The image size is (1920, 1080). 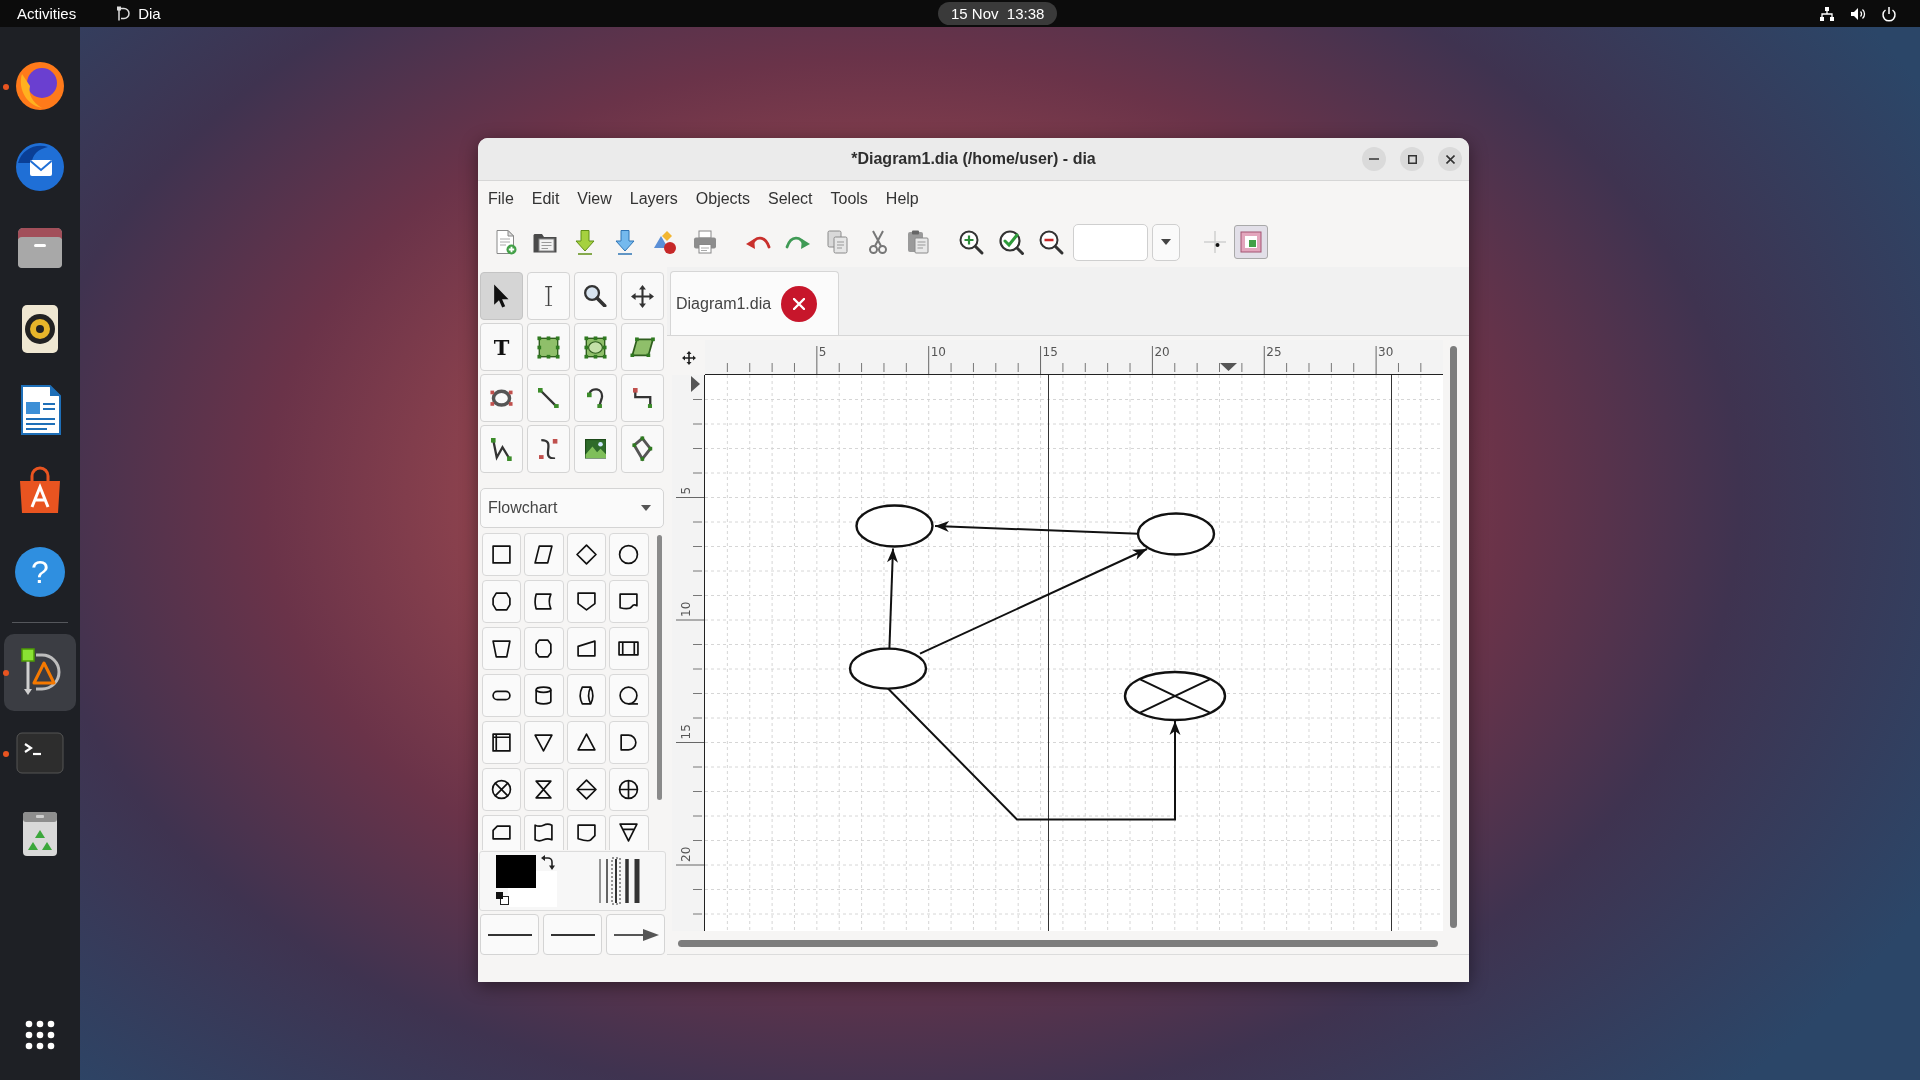 I want to click on line-icon, so click(x=548, y=398).